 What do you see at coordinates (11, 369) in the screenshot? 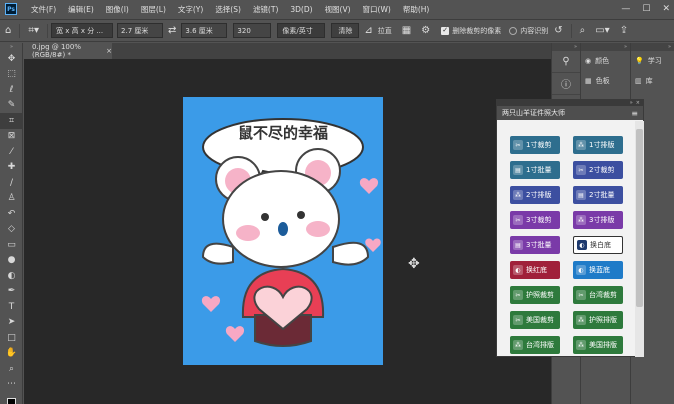
I see `zoom-tool-icon: ⌕` at bounding box center [11, 369].